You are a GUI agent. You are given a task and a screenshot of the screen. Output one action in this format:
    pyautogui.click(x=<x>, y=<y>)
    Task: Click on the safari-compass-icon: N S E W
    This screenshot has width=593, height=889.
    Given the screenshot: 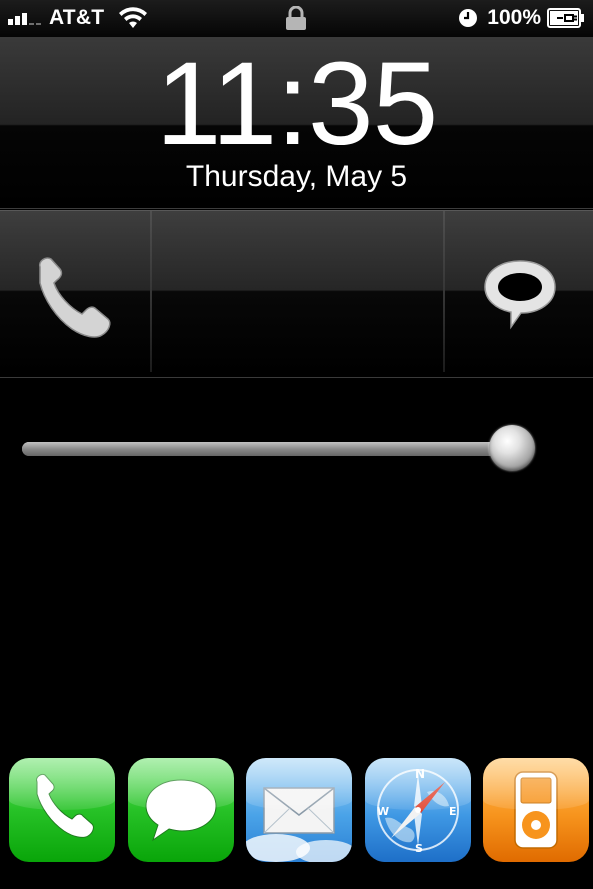 What is the action you would take?
    pyautogui.click(x=418, y=811)
    